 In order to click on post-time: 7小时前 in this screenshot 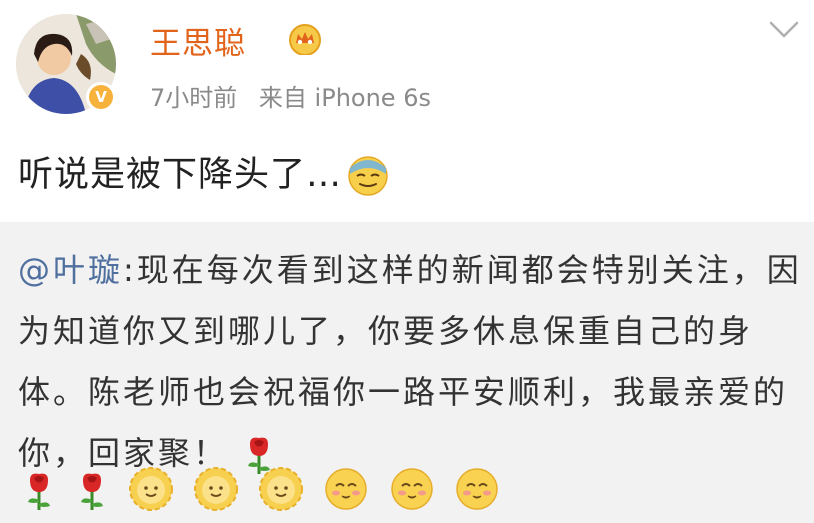, I will do `click(193, 98)`.